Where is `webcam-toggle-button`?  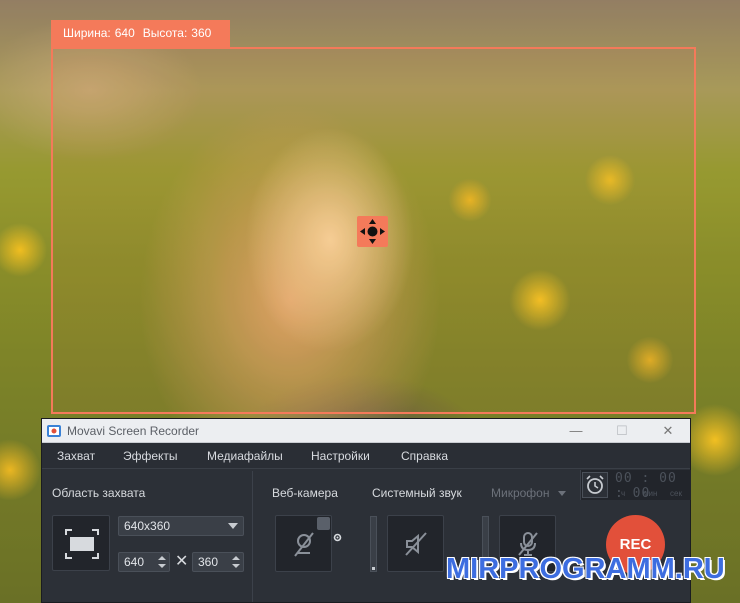
webcam-toggle-button is located at coordinates (308, 543).